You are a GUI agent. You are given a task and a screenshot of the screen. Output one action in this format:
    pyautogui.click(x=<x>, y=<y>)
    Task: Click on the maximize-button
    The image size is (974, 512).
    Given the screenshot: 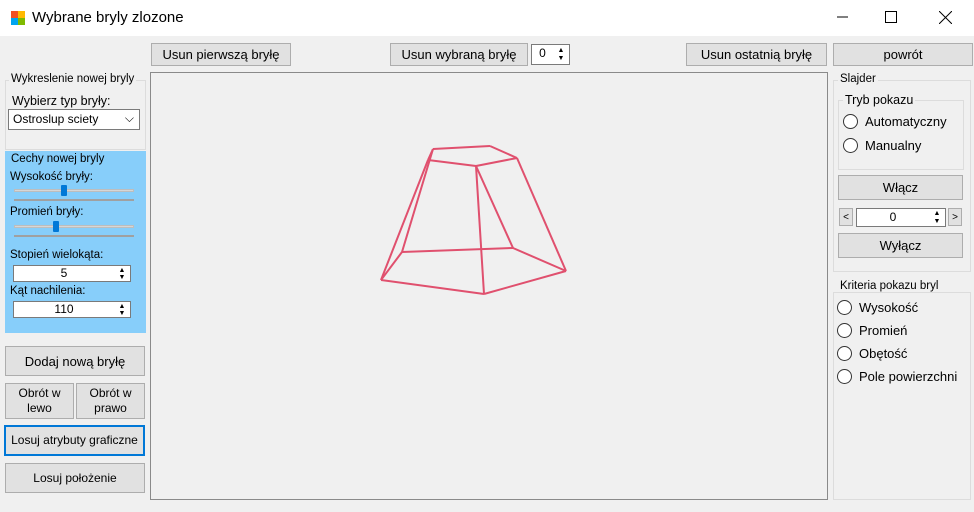 What is the action you would take?
    pyautogui.click(x=891, y=17)
    